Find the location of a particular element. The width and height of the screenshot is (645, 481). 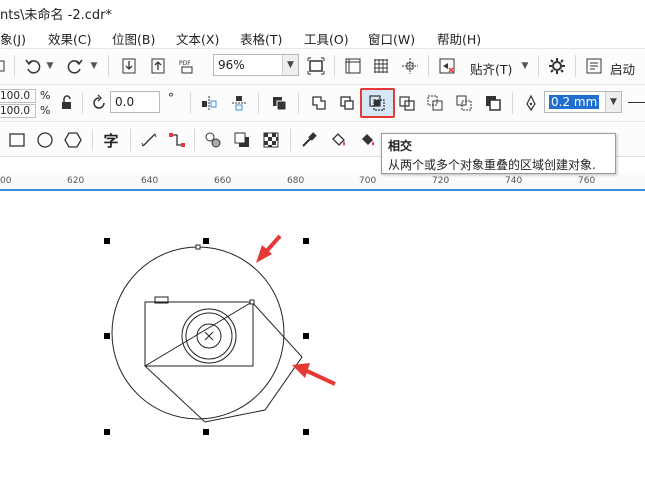

selection-handle-bc is located at coordinates (206, 432).